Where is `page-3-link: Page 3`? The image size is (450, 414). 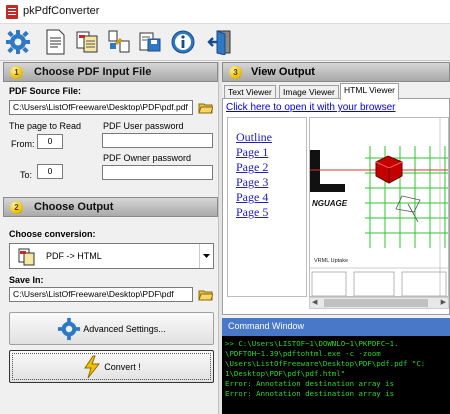
page-3-link: Page 3 is located at coordinates (252, 182).